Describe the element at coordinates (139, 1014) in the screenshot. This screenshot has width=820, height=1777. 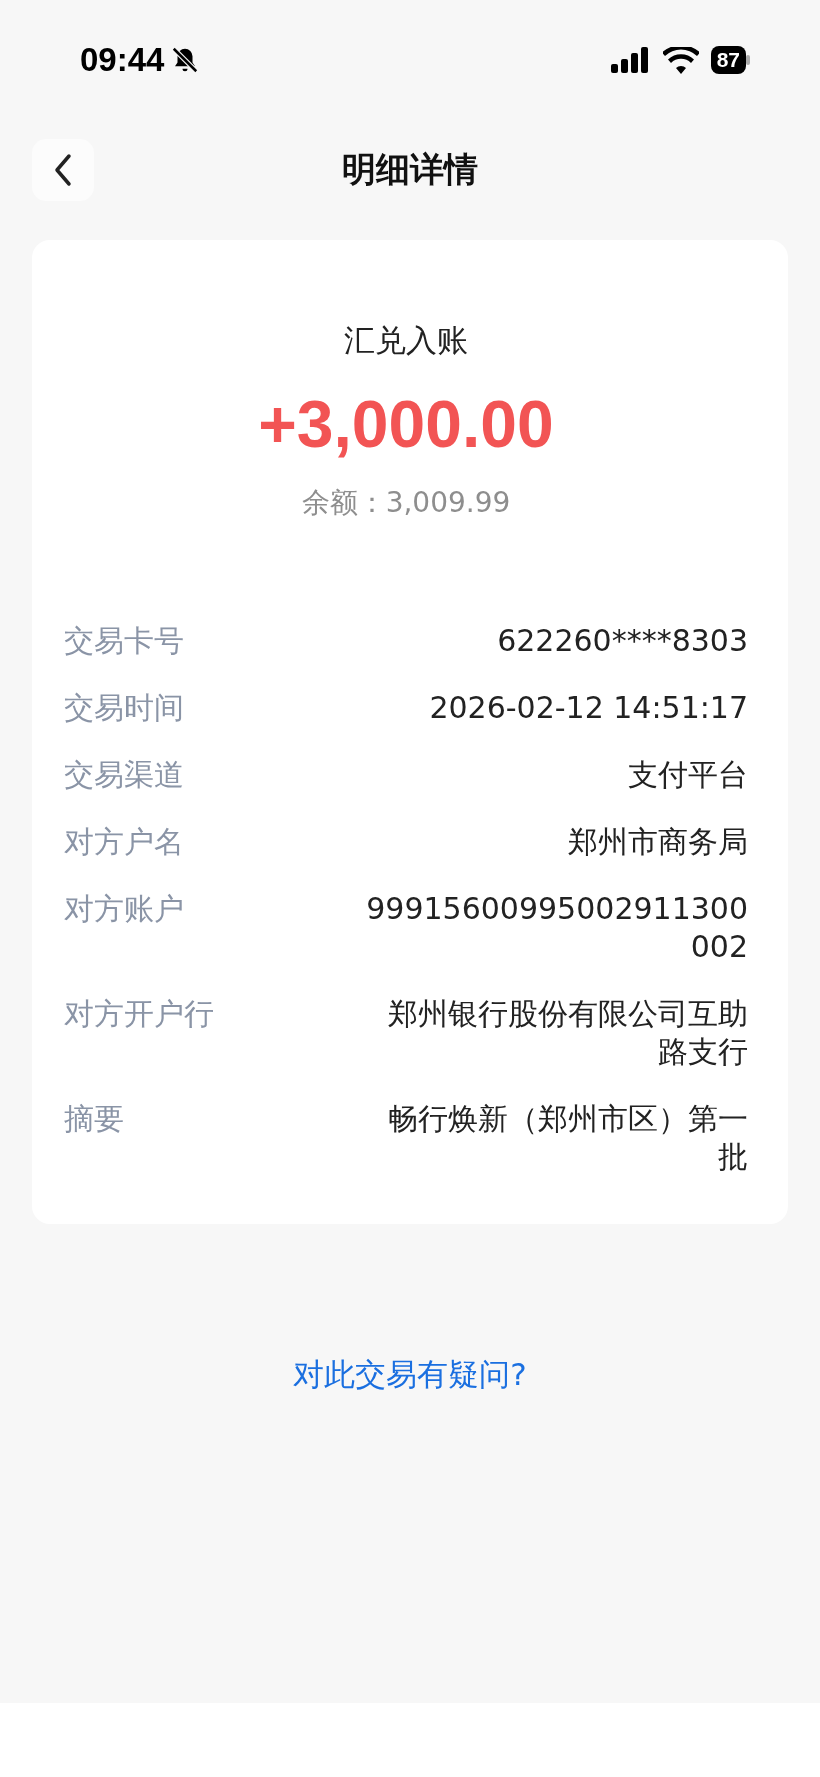
I see `detail-label: 对方开户行` at that location.